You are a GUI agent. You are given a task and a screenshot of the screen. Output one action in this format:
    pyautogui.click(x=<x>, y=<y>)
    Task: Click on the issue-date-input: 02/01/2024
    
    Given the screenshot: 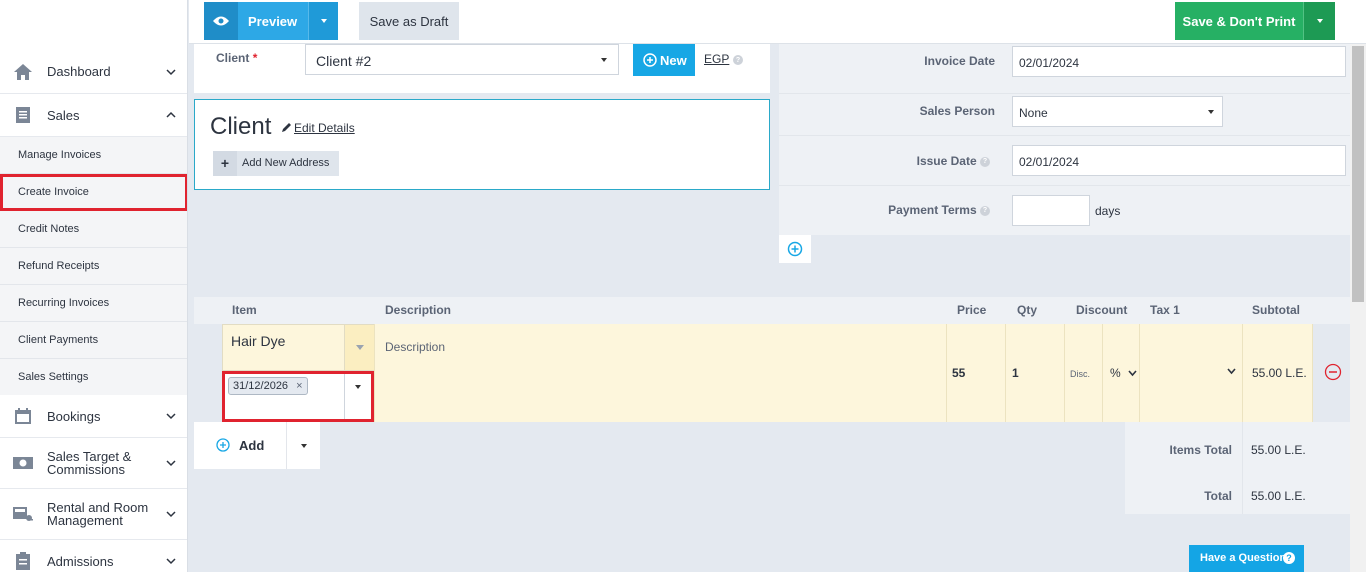 What is the action you would take?
    pyautogui.click(x=1179, y=160)
    